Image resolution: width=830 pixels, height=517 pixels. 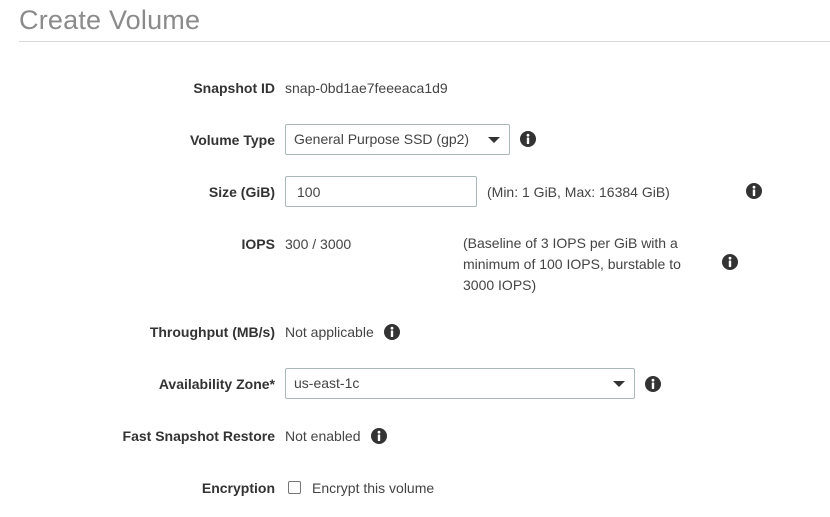 I want to click on size-hint: (Min: 1 GiB, Max: 16384 GiB), so click(x=578, y=192).